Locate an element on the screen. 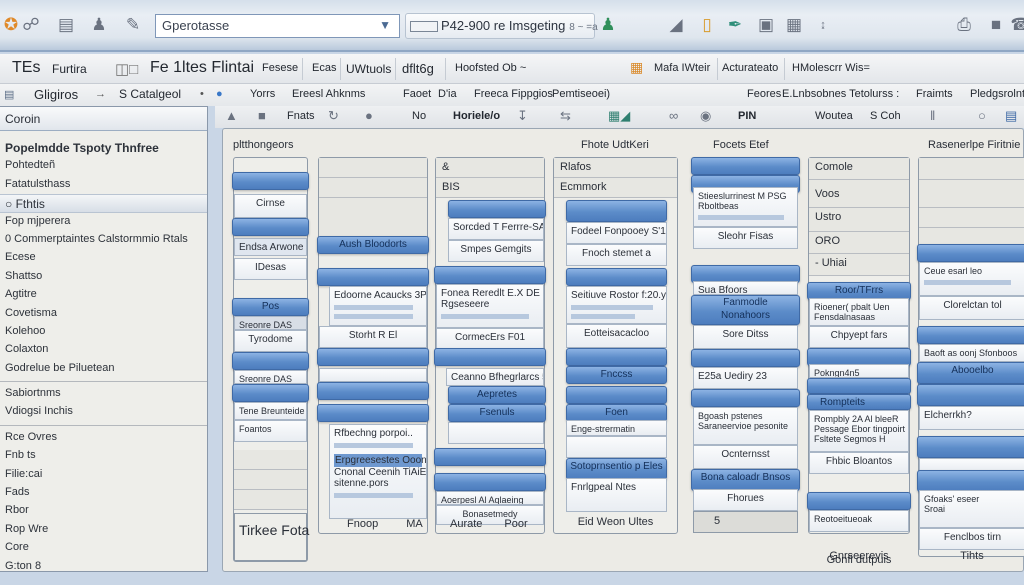 The width and height of the screenshot is (1024, 585). grid-icon: ▤ is located at coordinates (9, 94).